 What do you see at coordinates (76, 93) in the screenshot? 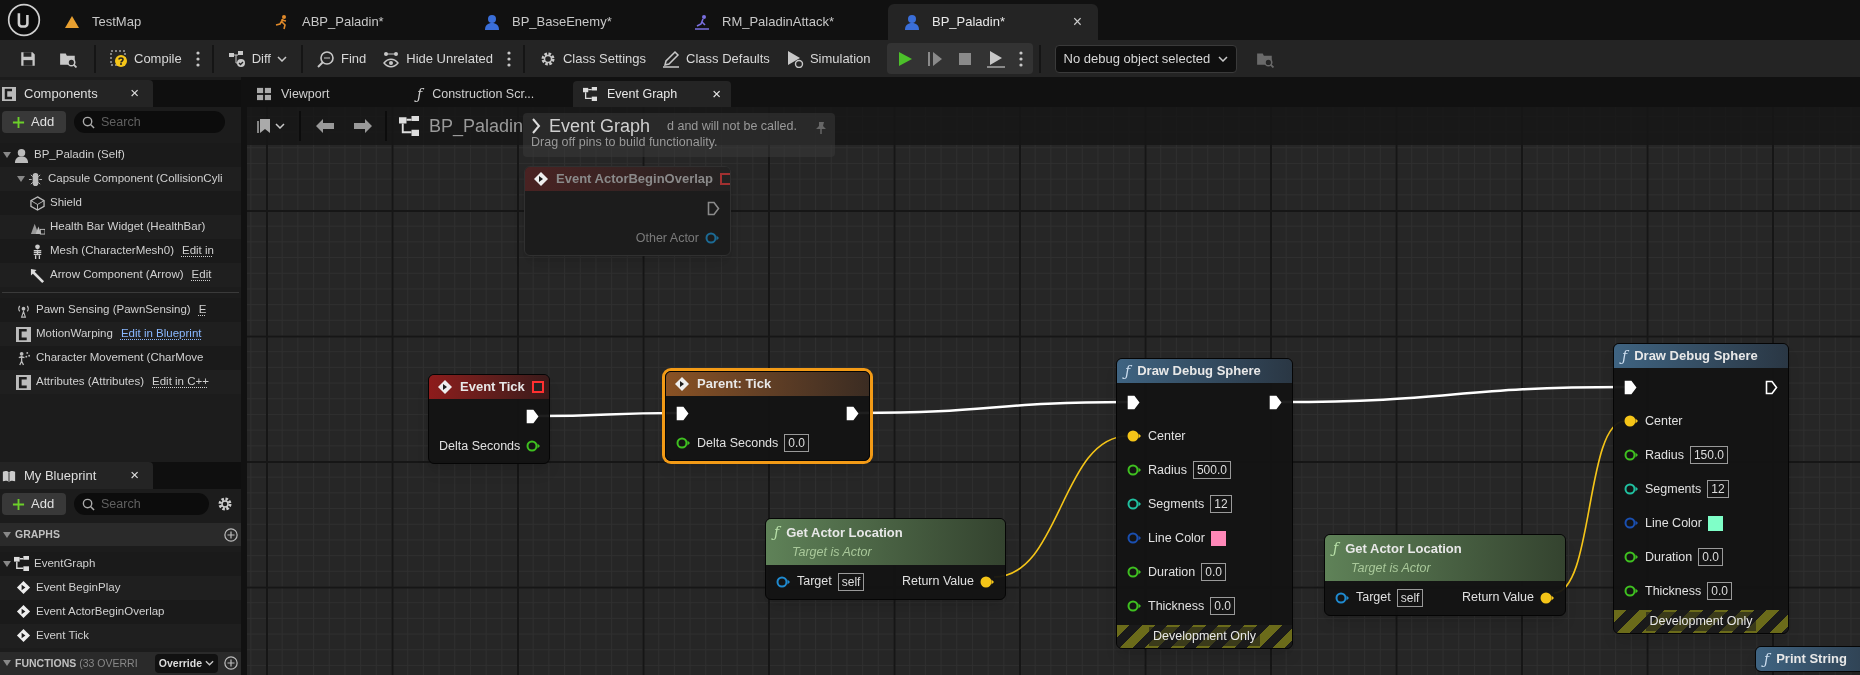
I see `panel-tab: Components ×` at bounding box center [76, 93].